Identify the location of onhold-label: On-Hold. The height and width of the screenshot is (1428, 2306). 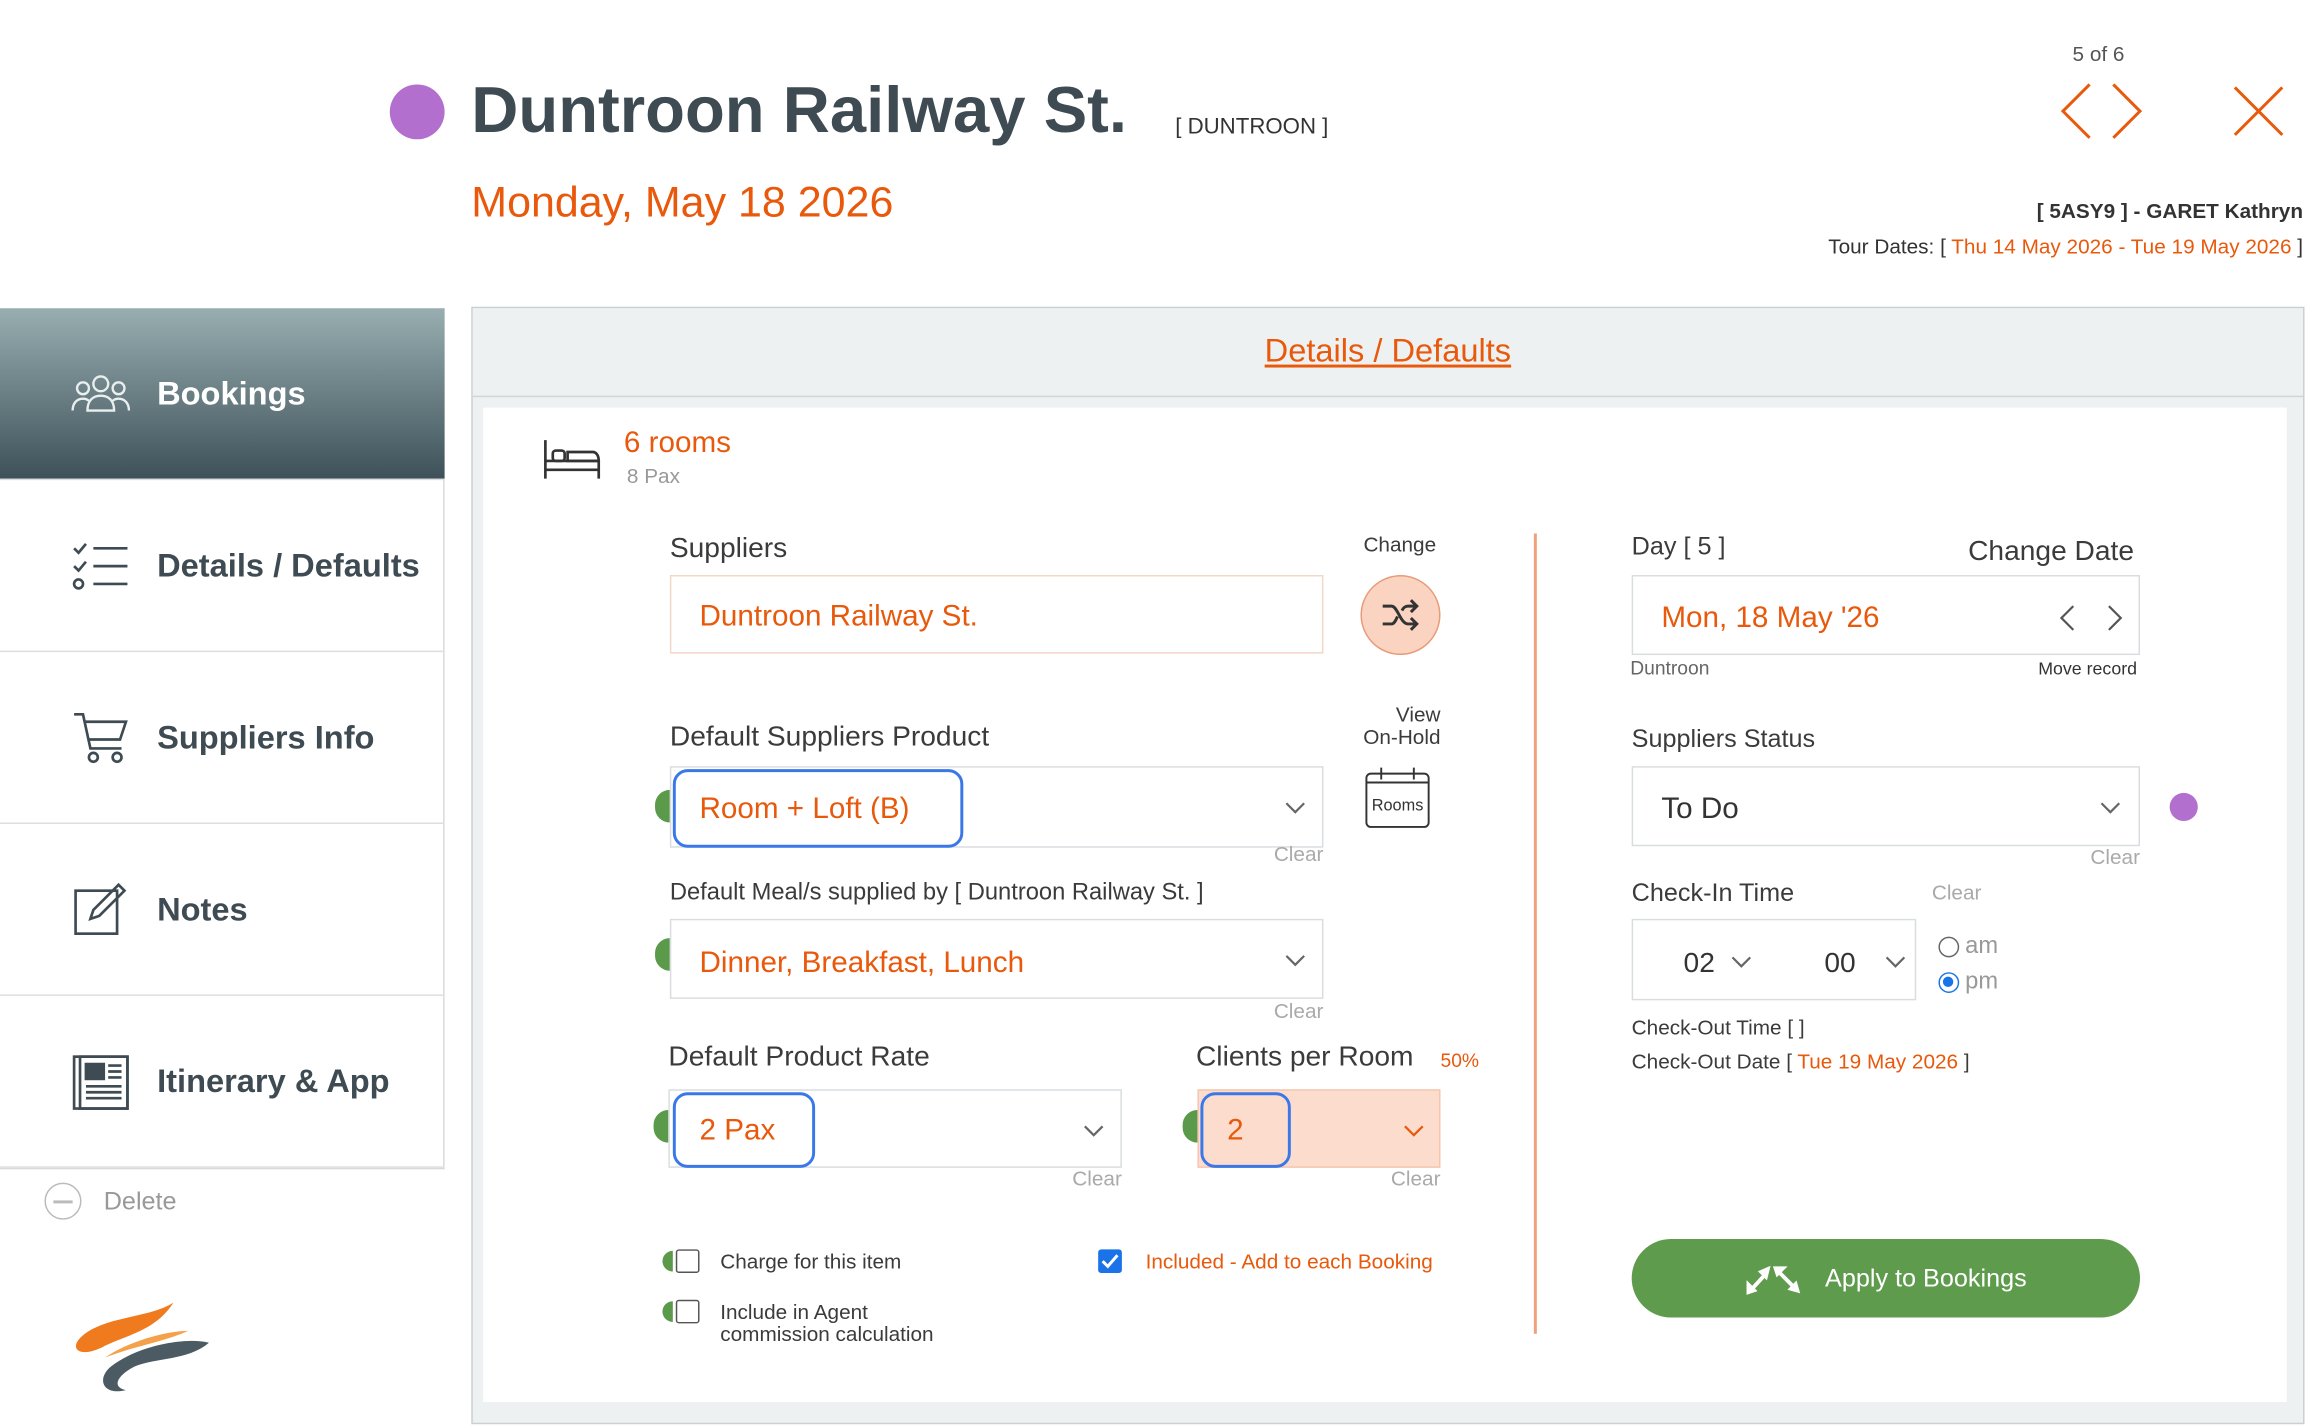
(1402, 736).